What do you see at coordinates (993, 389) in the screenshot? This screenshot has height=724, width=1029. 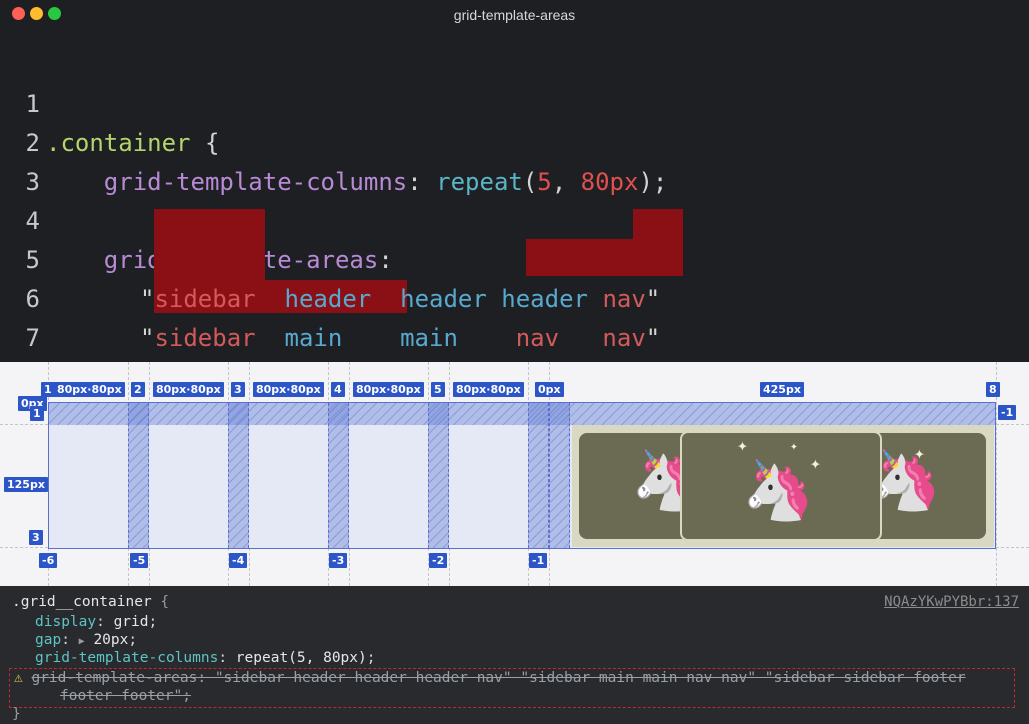 I see `grid-line-label: 8` at bounding box center [993, 389].